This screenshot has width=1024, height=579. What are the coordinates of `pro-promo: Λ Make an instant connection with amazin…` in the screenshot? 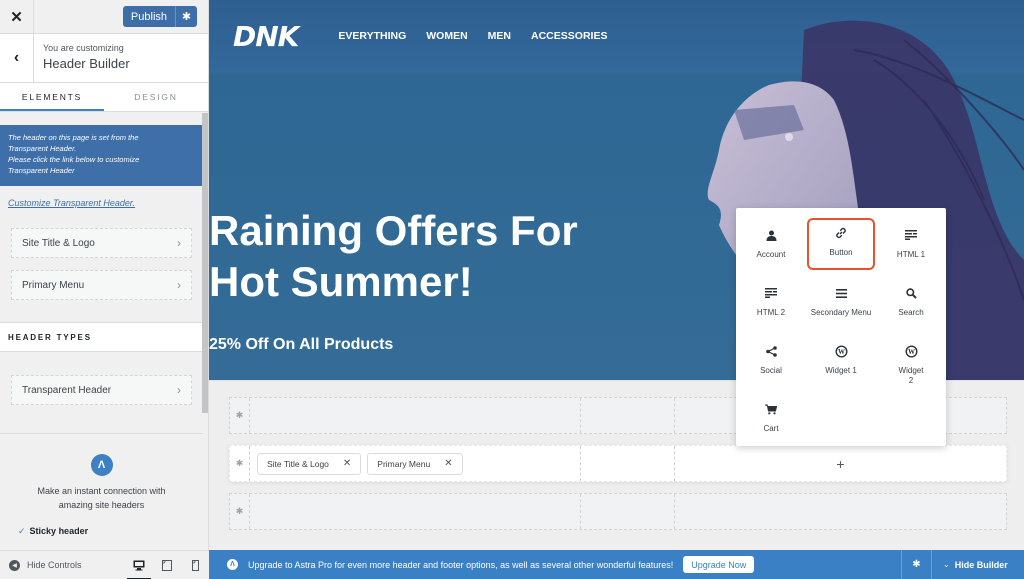 It's located at (101, 485).